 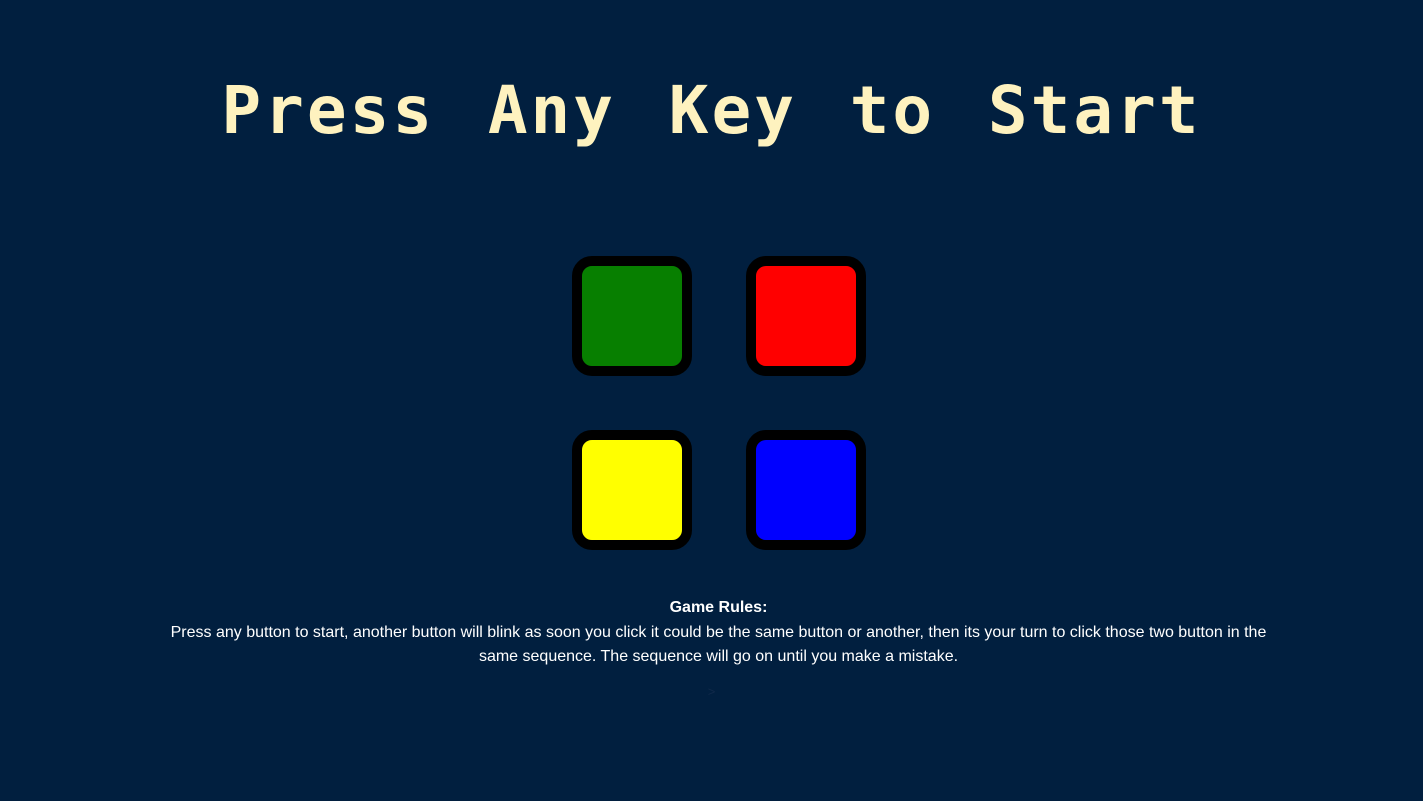 I want to click on footer-mark: >, so click(x=711, y=691).